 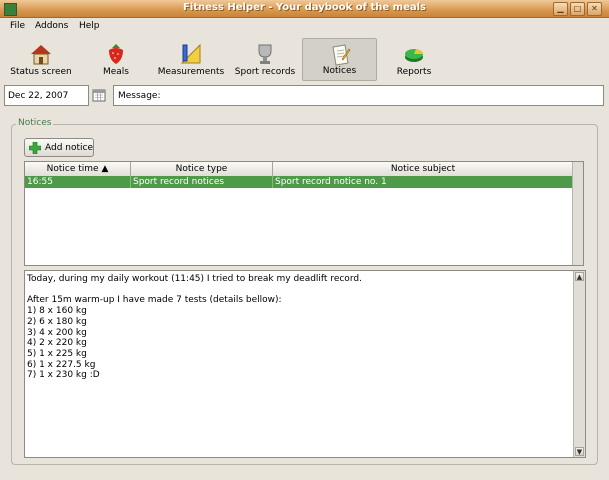 What do you see at coordinates (57, 343) in the screenshot?
I see `notice-text-line: 4) 2 x 220 kg` at bounding box center [57, 343].